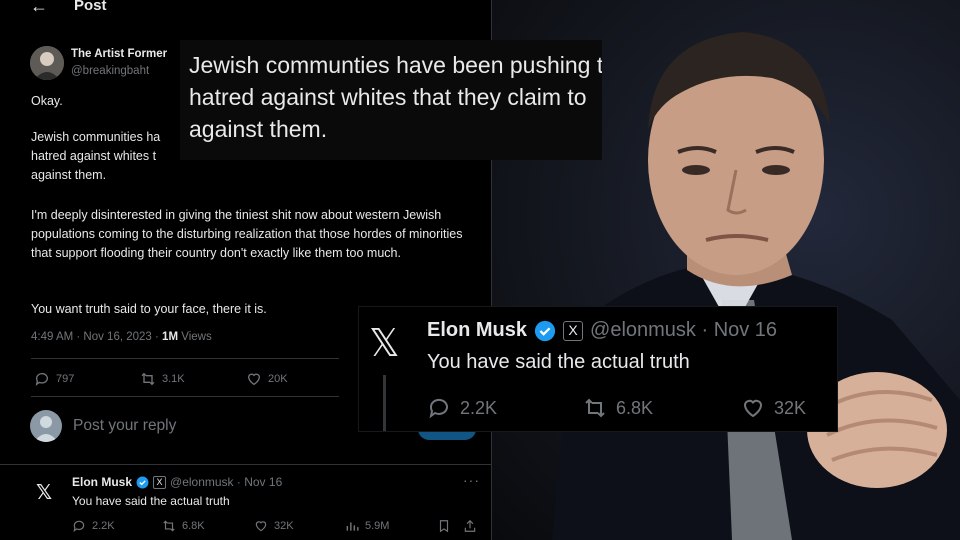 This screenshot has width=960, height=540. What do you see at coordinates (267, 379) in the screenshot?
I see `like-button: 20K` at bounding box center [267, 379].